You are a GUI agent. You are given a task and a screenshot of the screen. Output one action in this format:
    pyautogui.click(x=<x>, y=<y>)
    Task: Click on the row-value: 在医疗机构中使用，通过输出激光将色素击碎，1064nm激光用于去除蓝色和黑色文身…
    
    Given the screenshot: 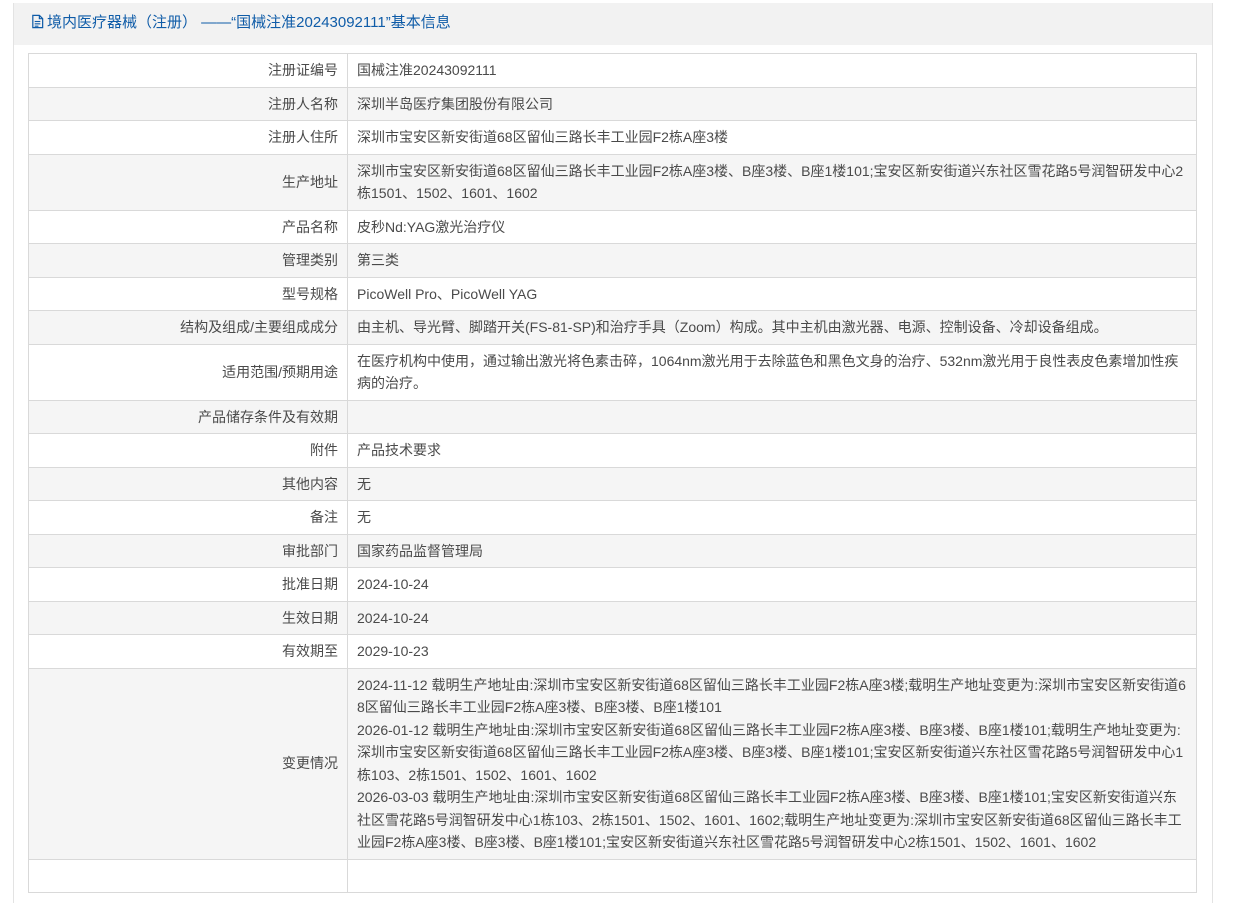 What is the action you would take?
    pyautogui.click(x=772, y=372)
    